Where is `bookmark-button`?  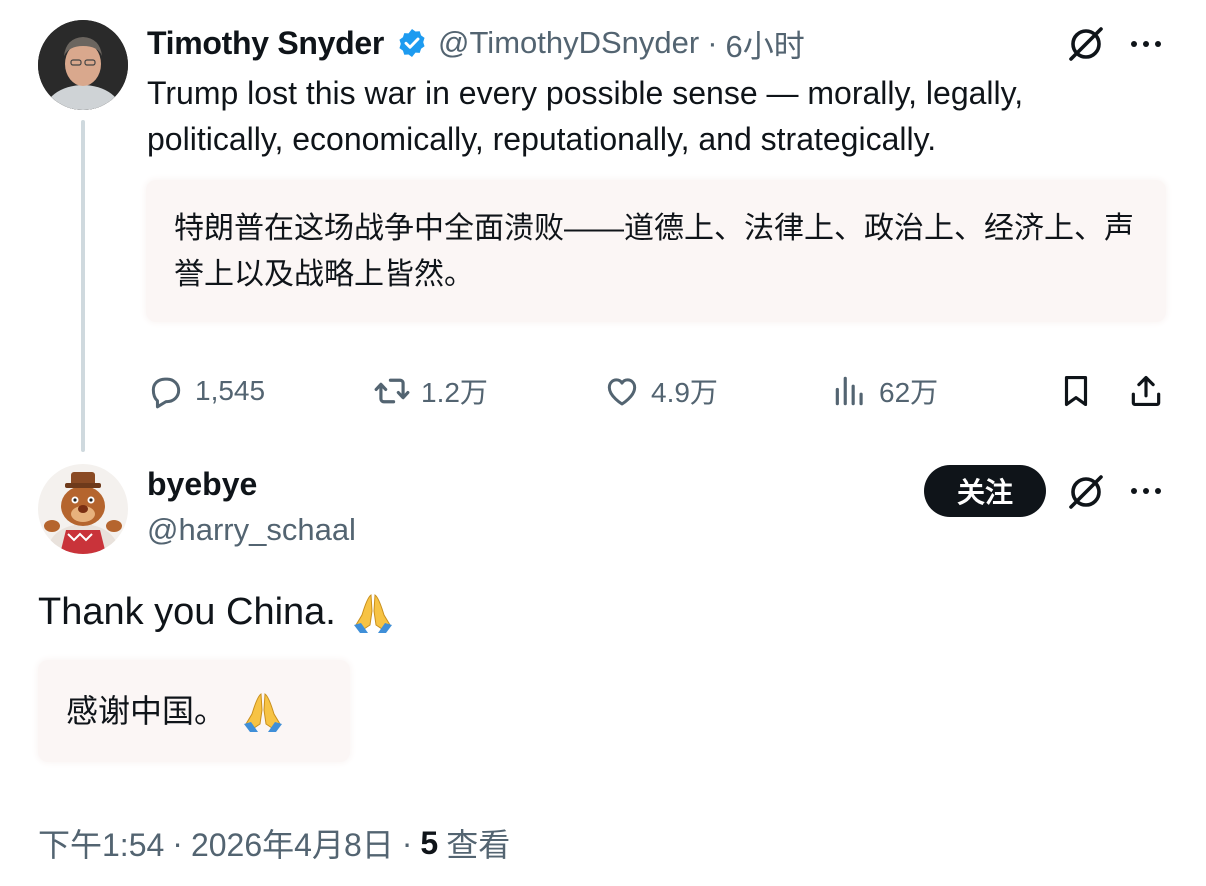 bookmark-button is located at coordinates (1076, 391).